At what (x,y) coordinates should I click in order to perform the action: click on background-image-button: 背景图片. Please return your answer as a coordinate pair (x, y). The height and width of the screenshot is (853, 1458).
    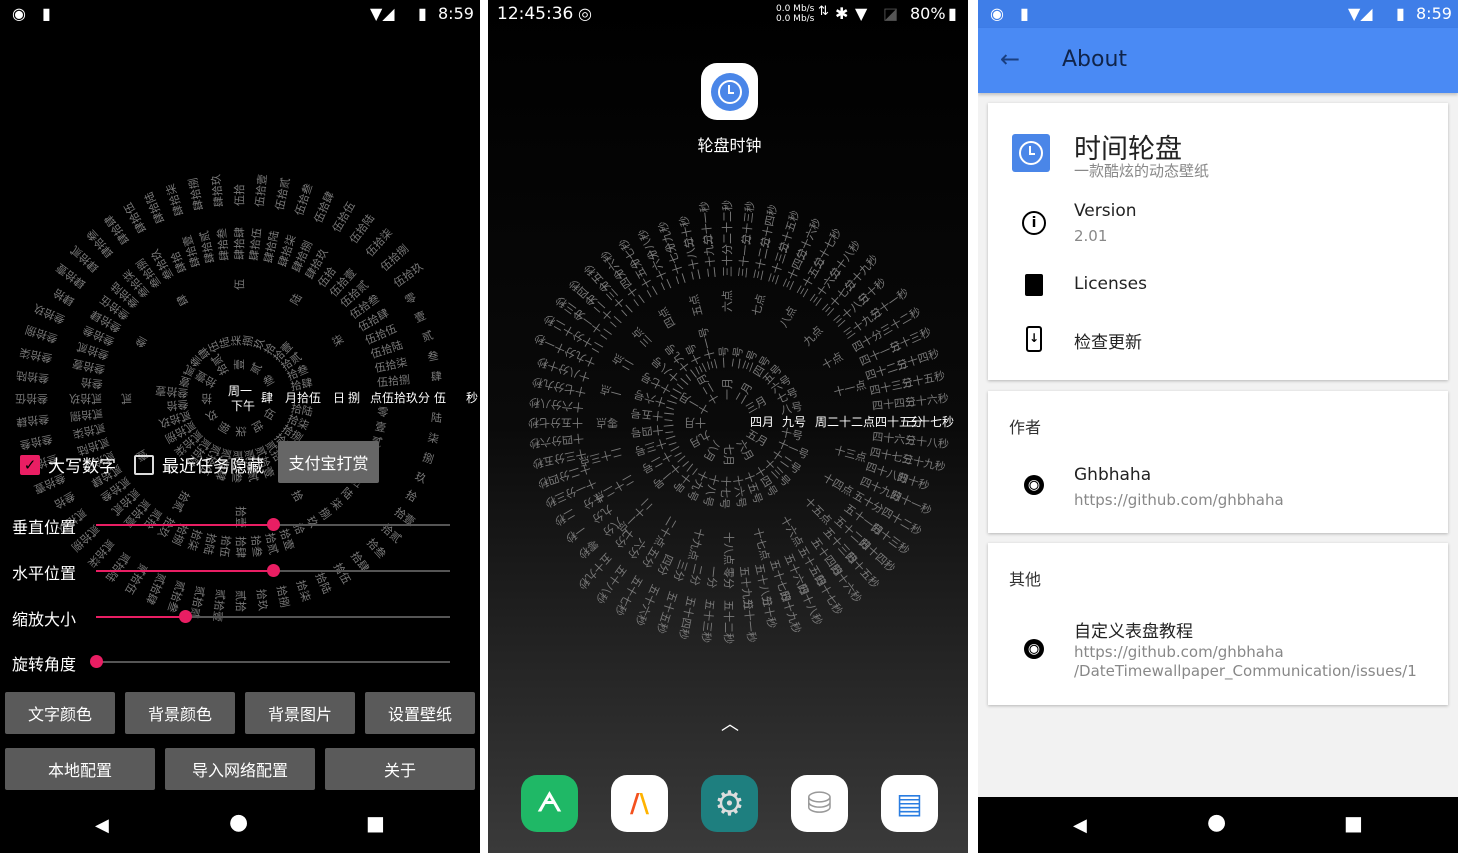
    Looking at the image, I should click on (300, 713).